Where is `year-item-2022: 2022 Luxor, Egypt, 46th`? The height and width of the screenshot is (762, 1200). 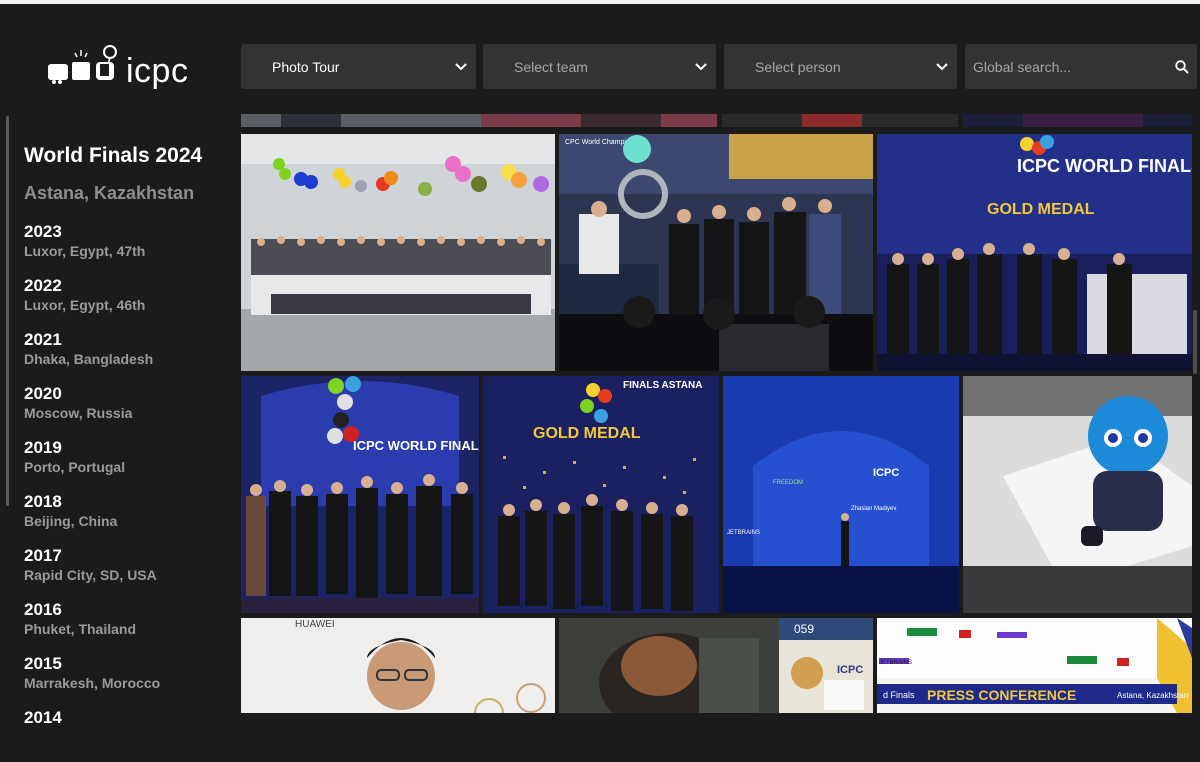 year-item-2022: 2022 Luxor, Egypt, 46th is located at coordinates (124, 303).